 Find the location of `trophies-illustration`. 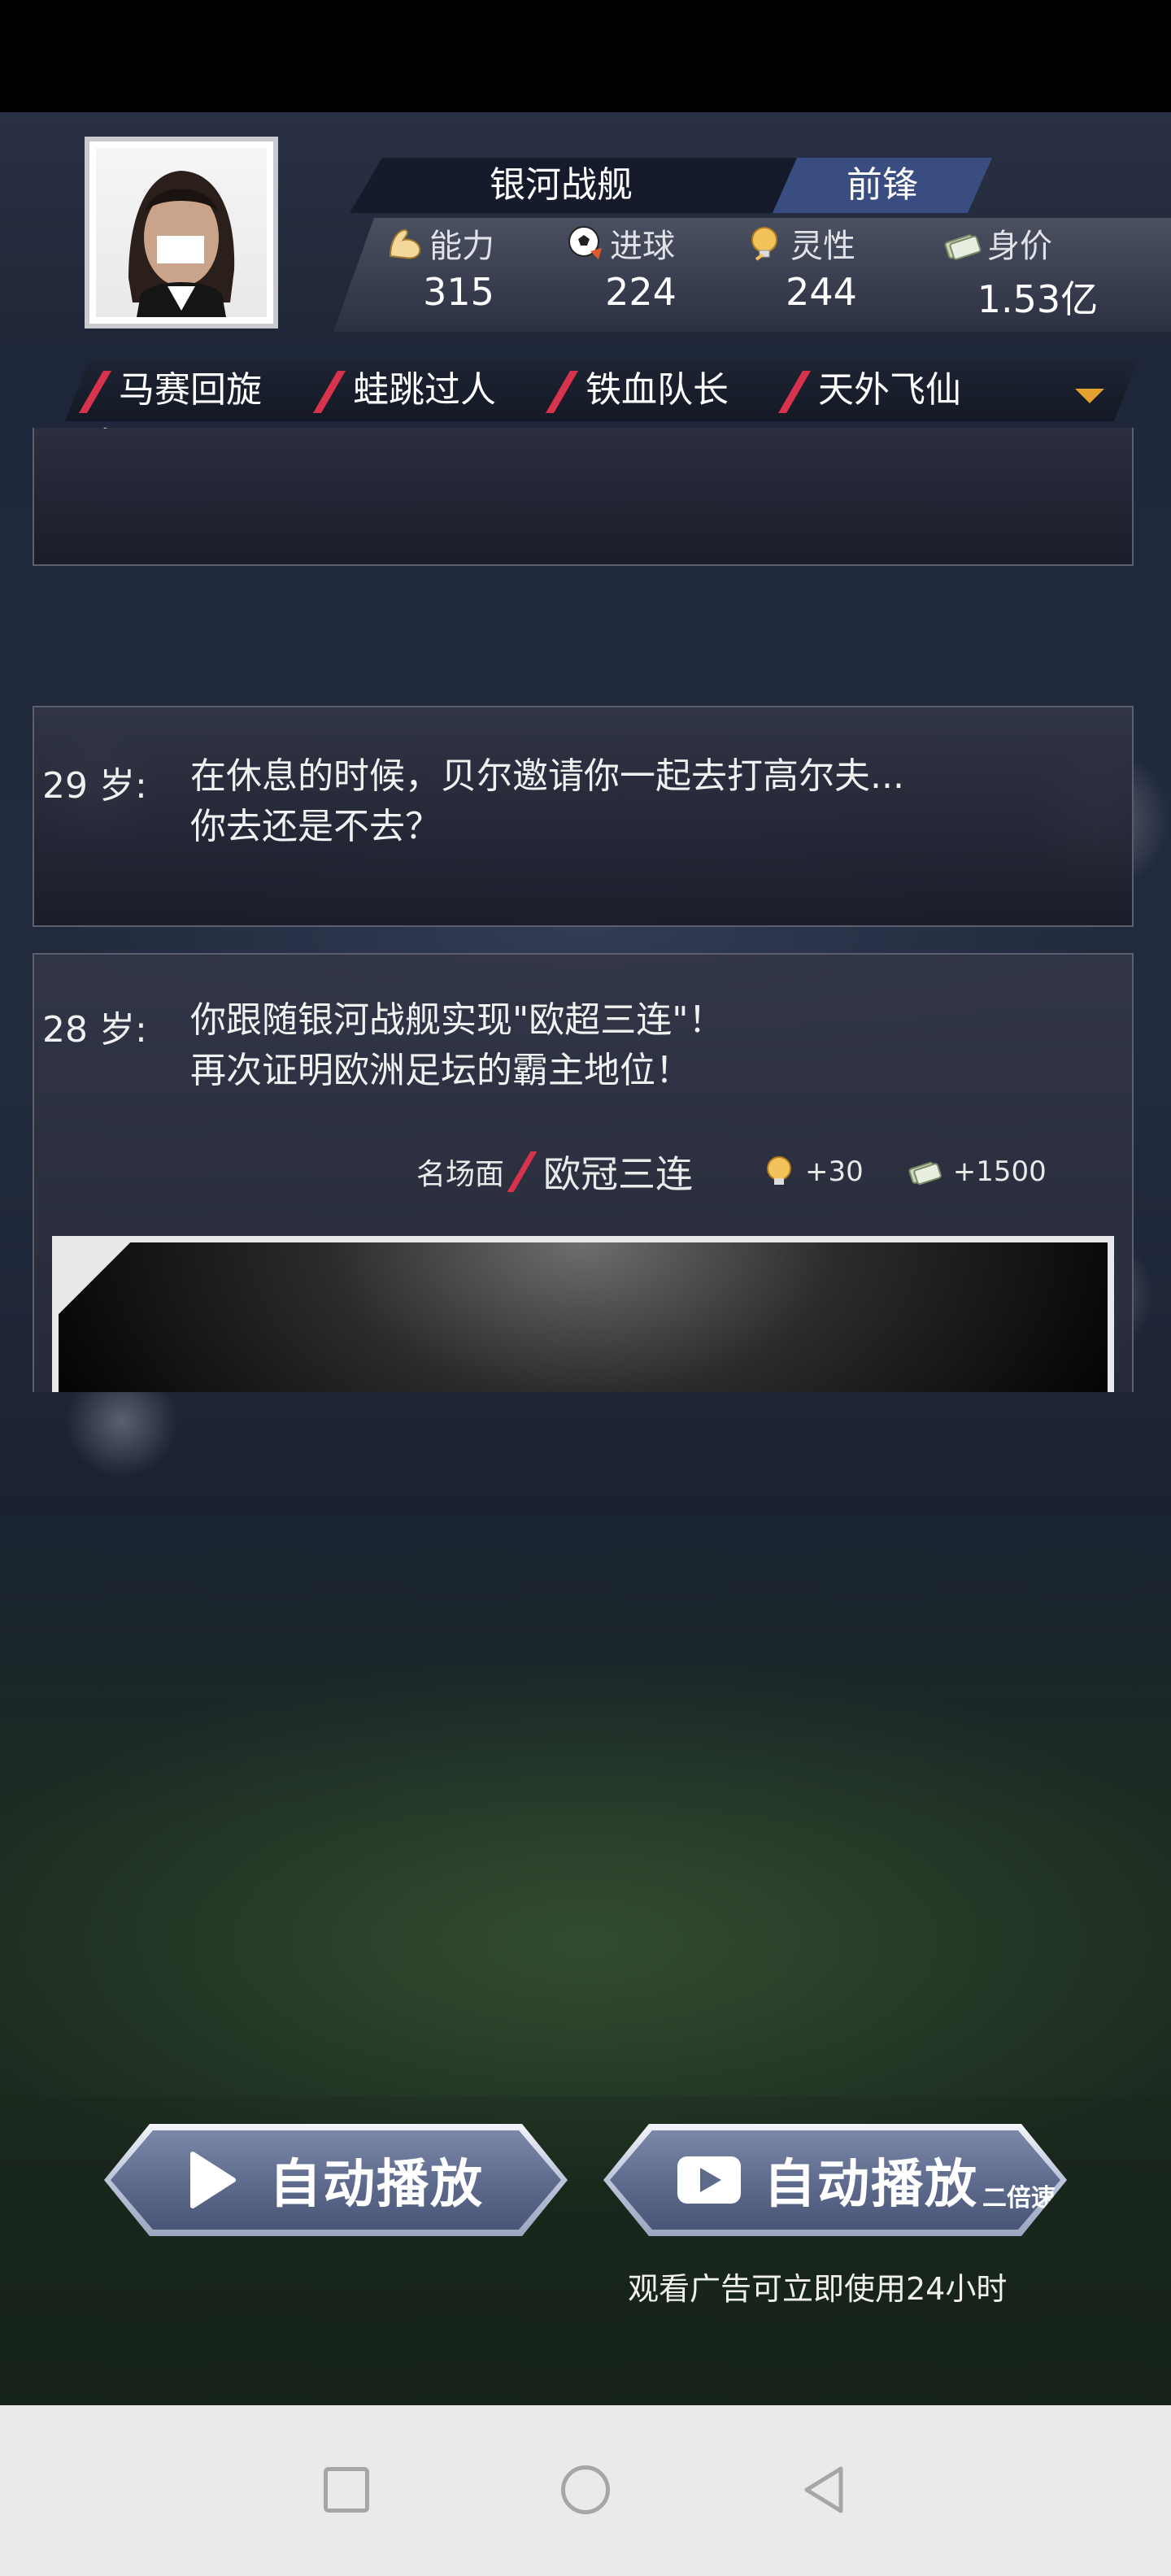

trophies-illustration is located at coordinates (583, 1317).